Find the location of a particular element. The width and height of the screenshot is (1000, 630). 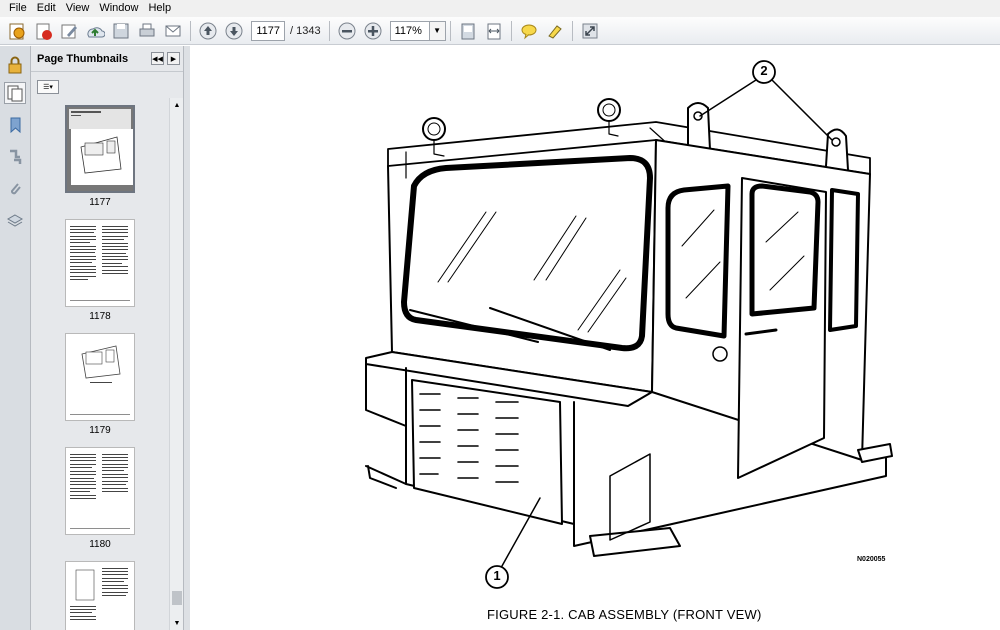

navigation-rail is located at coordinates (15, 338).